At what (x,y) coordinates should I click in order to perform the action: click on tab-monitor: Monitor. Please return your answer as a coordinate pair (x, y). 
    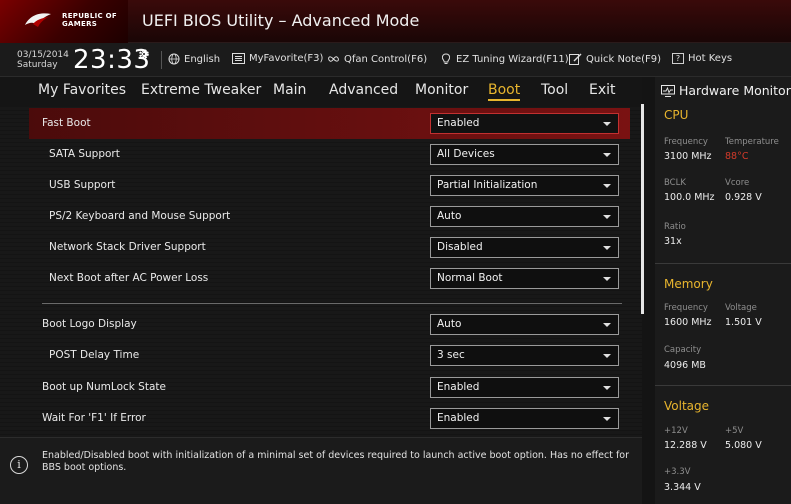
    Looking at the image, I should click on (441, 90).